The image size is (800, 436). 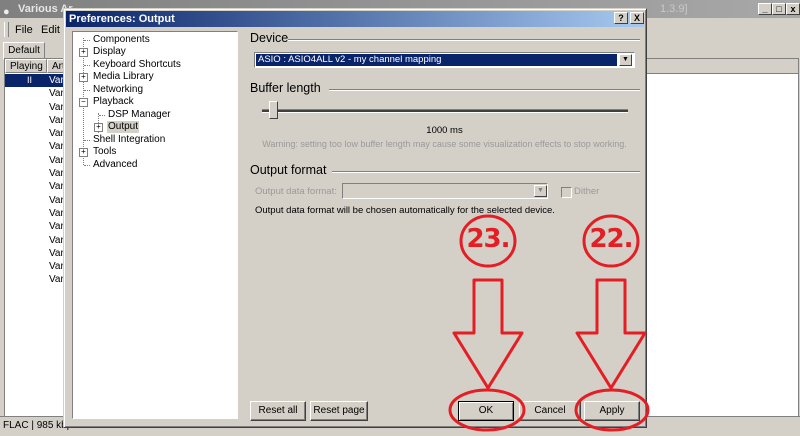 I want to click on annotation-overlay, so click(x=549, y=323).